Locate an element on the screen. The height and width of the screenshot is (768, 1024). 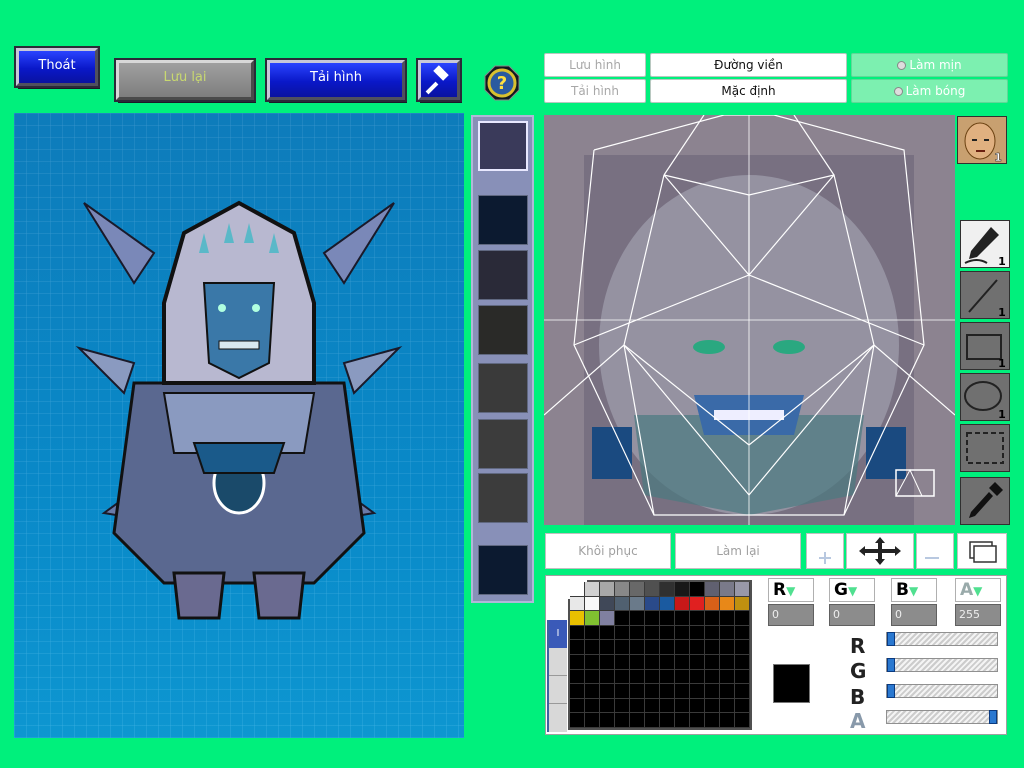
zoom-in-button is located at coordinates (825, 551).